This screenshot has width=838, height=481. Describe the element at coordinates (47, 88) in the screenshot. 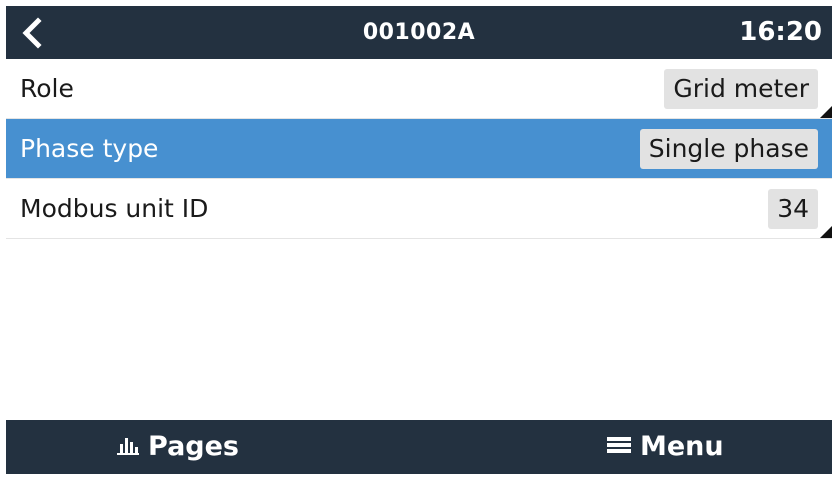

I see `setting-label: Role` at that location.